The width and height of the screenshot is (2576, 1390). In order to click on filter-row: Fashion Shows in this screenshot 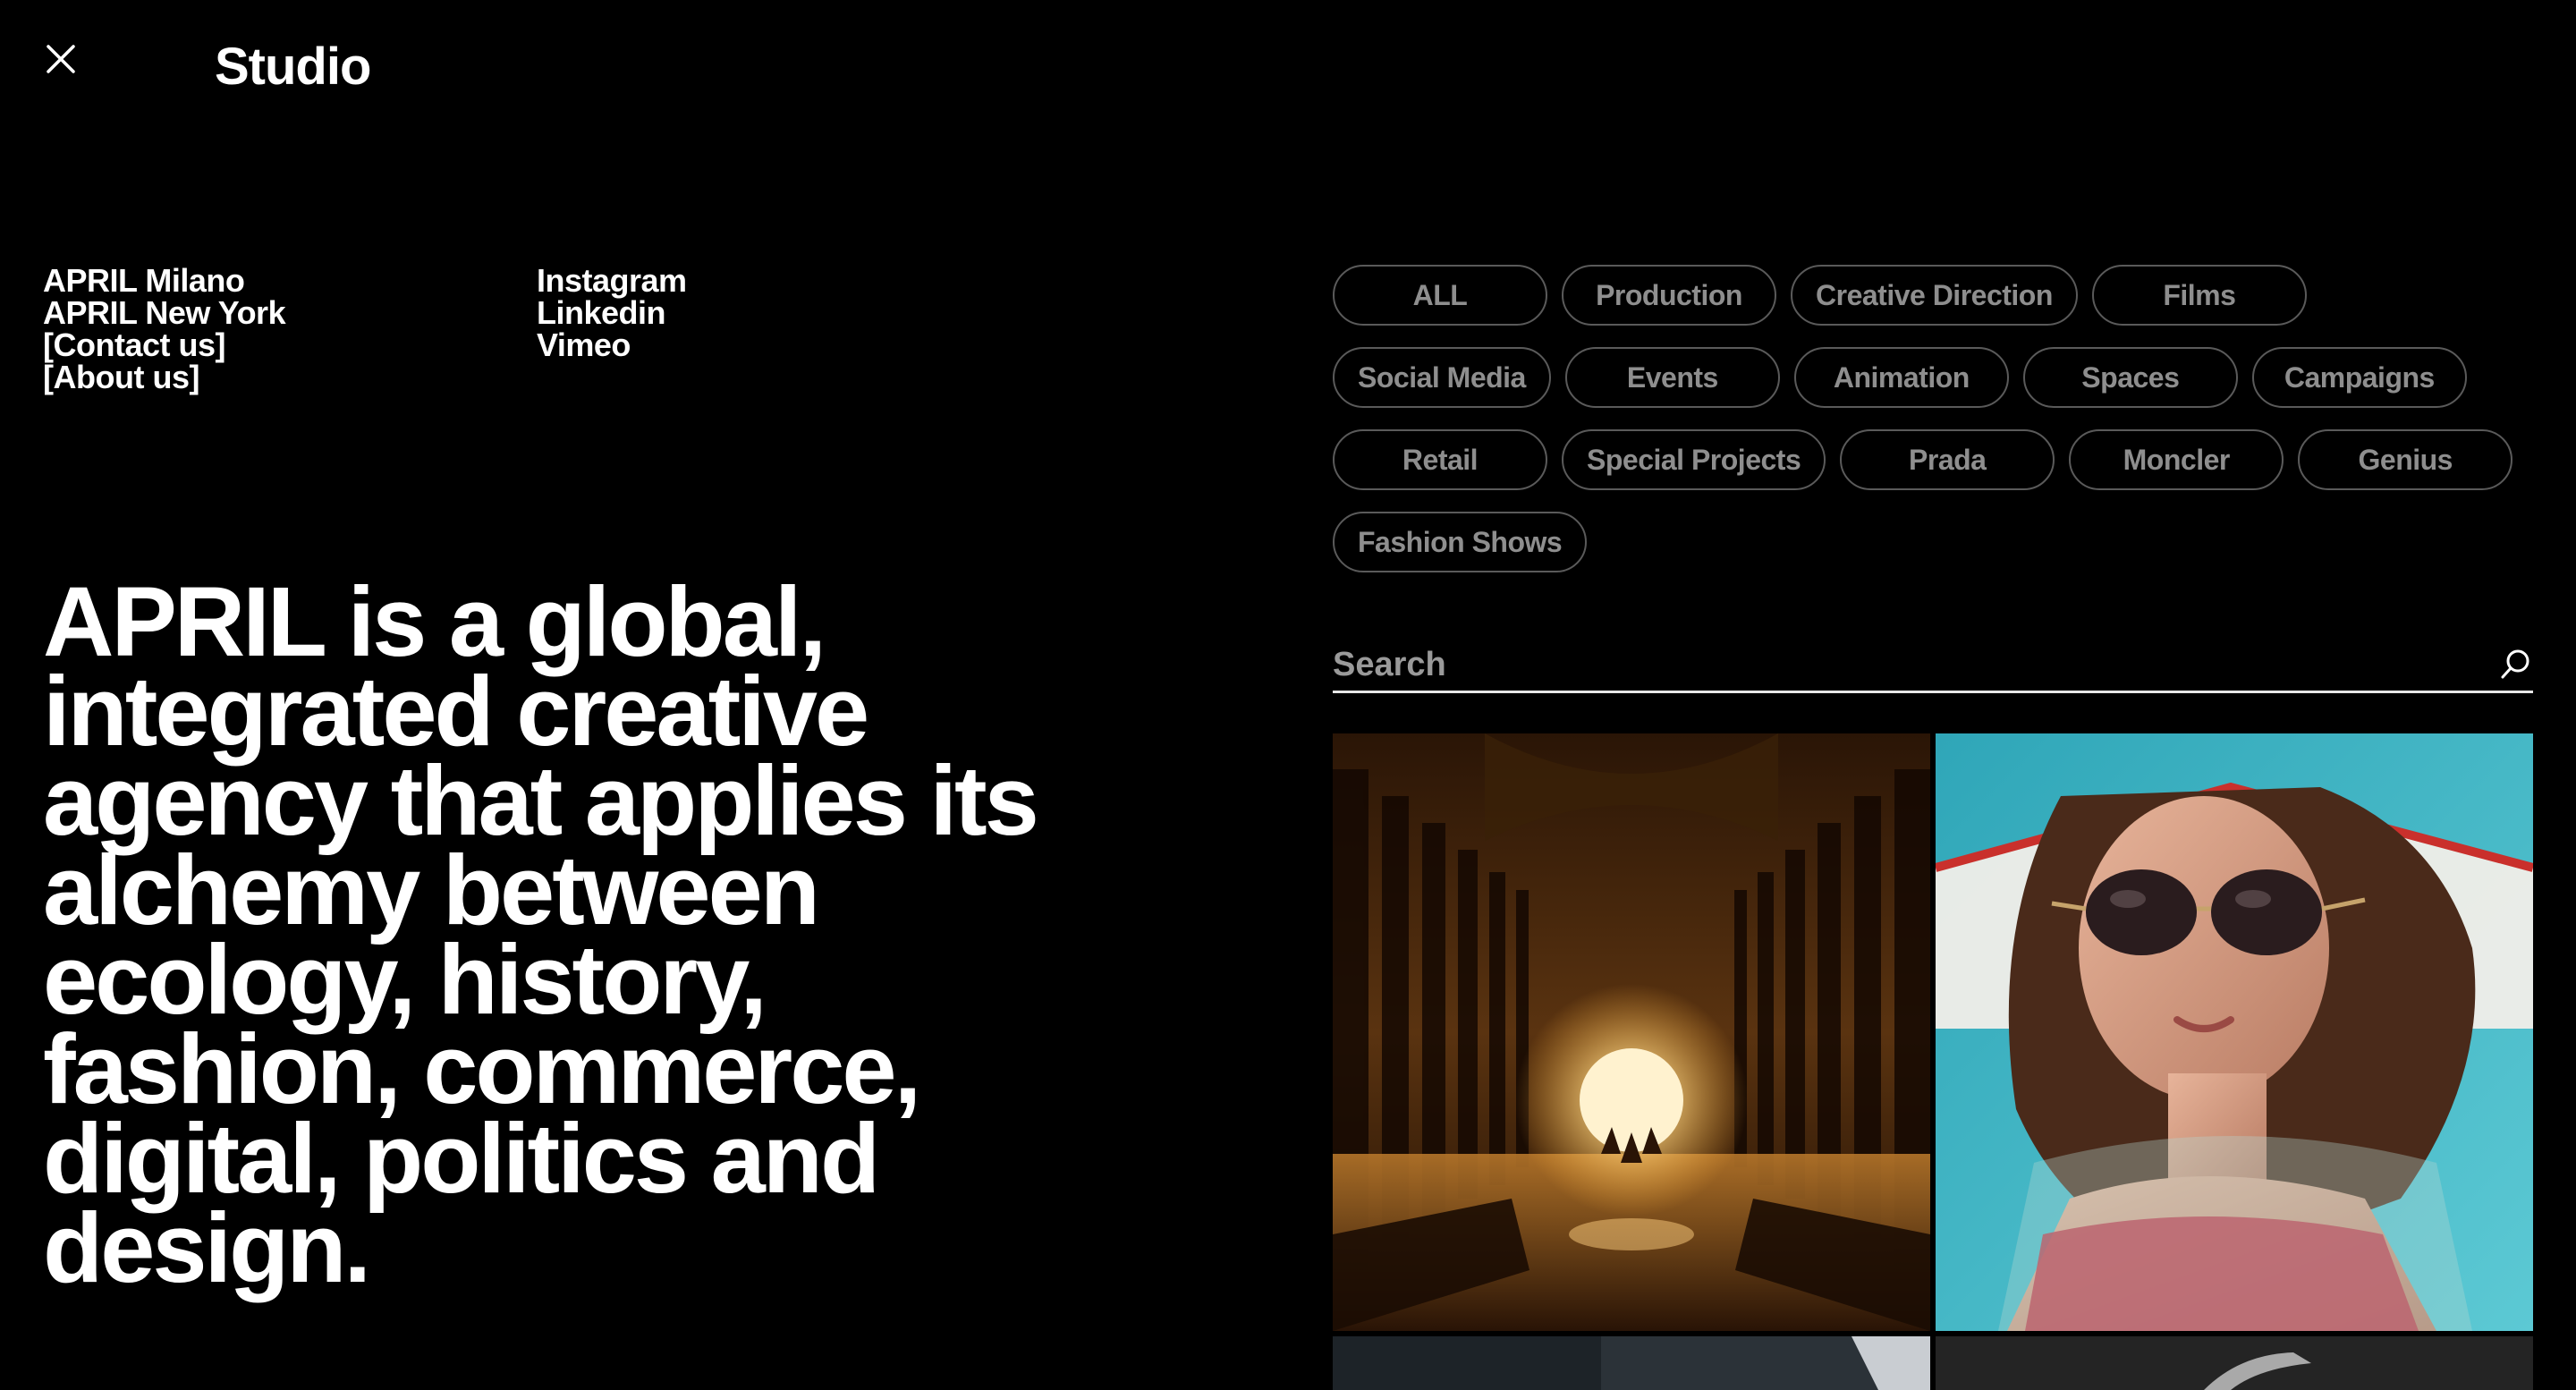, I will do `click(1936, 542)`.